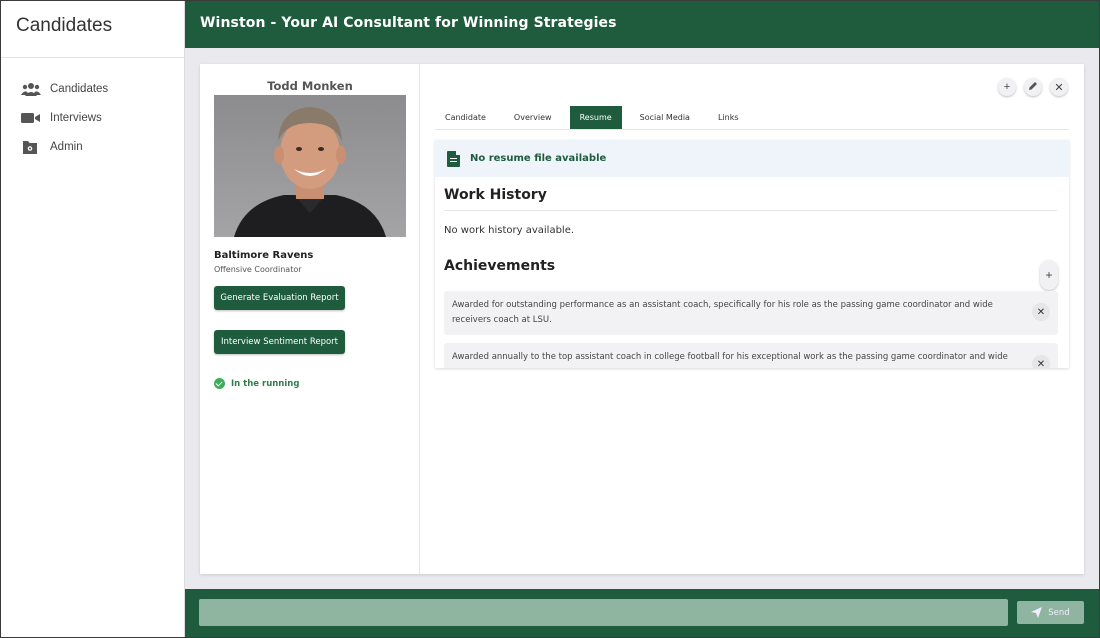 The image size is (1100, 638). What do you see at coordinates (92, 146) in the screenshot?
I see `sidebar-item-admin: Admin` at bounding box center [92, 146].